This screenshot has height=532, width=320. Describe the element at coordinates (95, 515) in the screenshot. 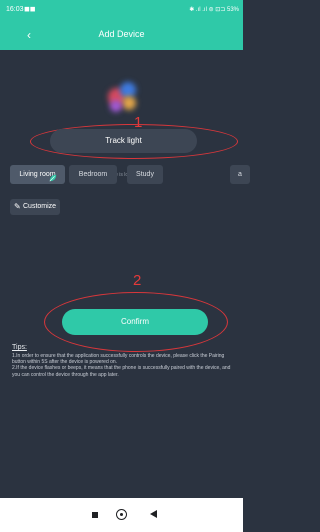

I see `recent-apps-icon` at that location.